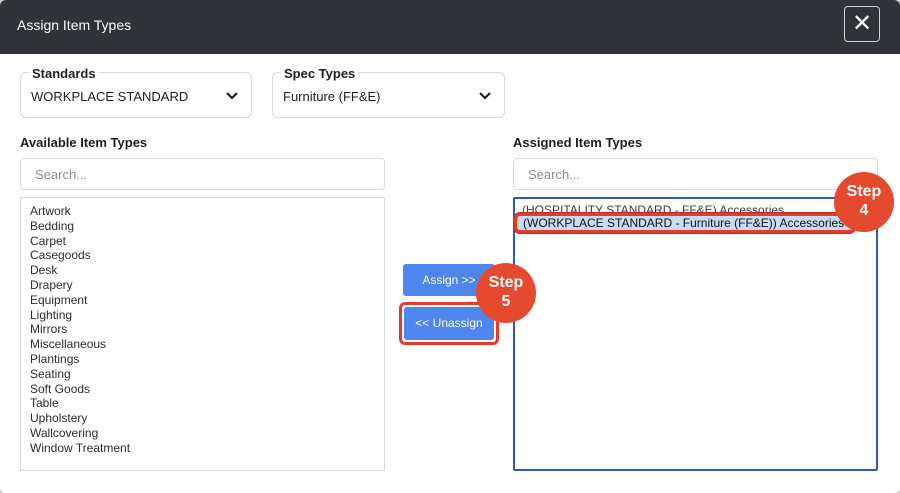 The height and width of the screenshot is (493, 900). Describe the element at coordinates (202, 344) in the screenshot. I see `list-item: Miscellaneous` at that location.